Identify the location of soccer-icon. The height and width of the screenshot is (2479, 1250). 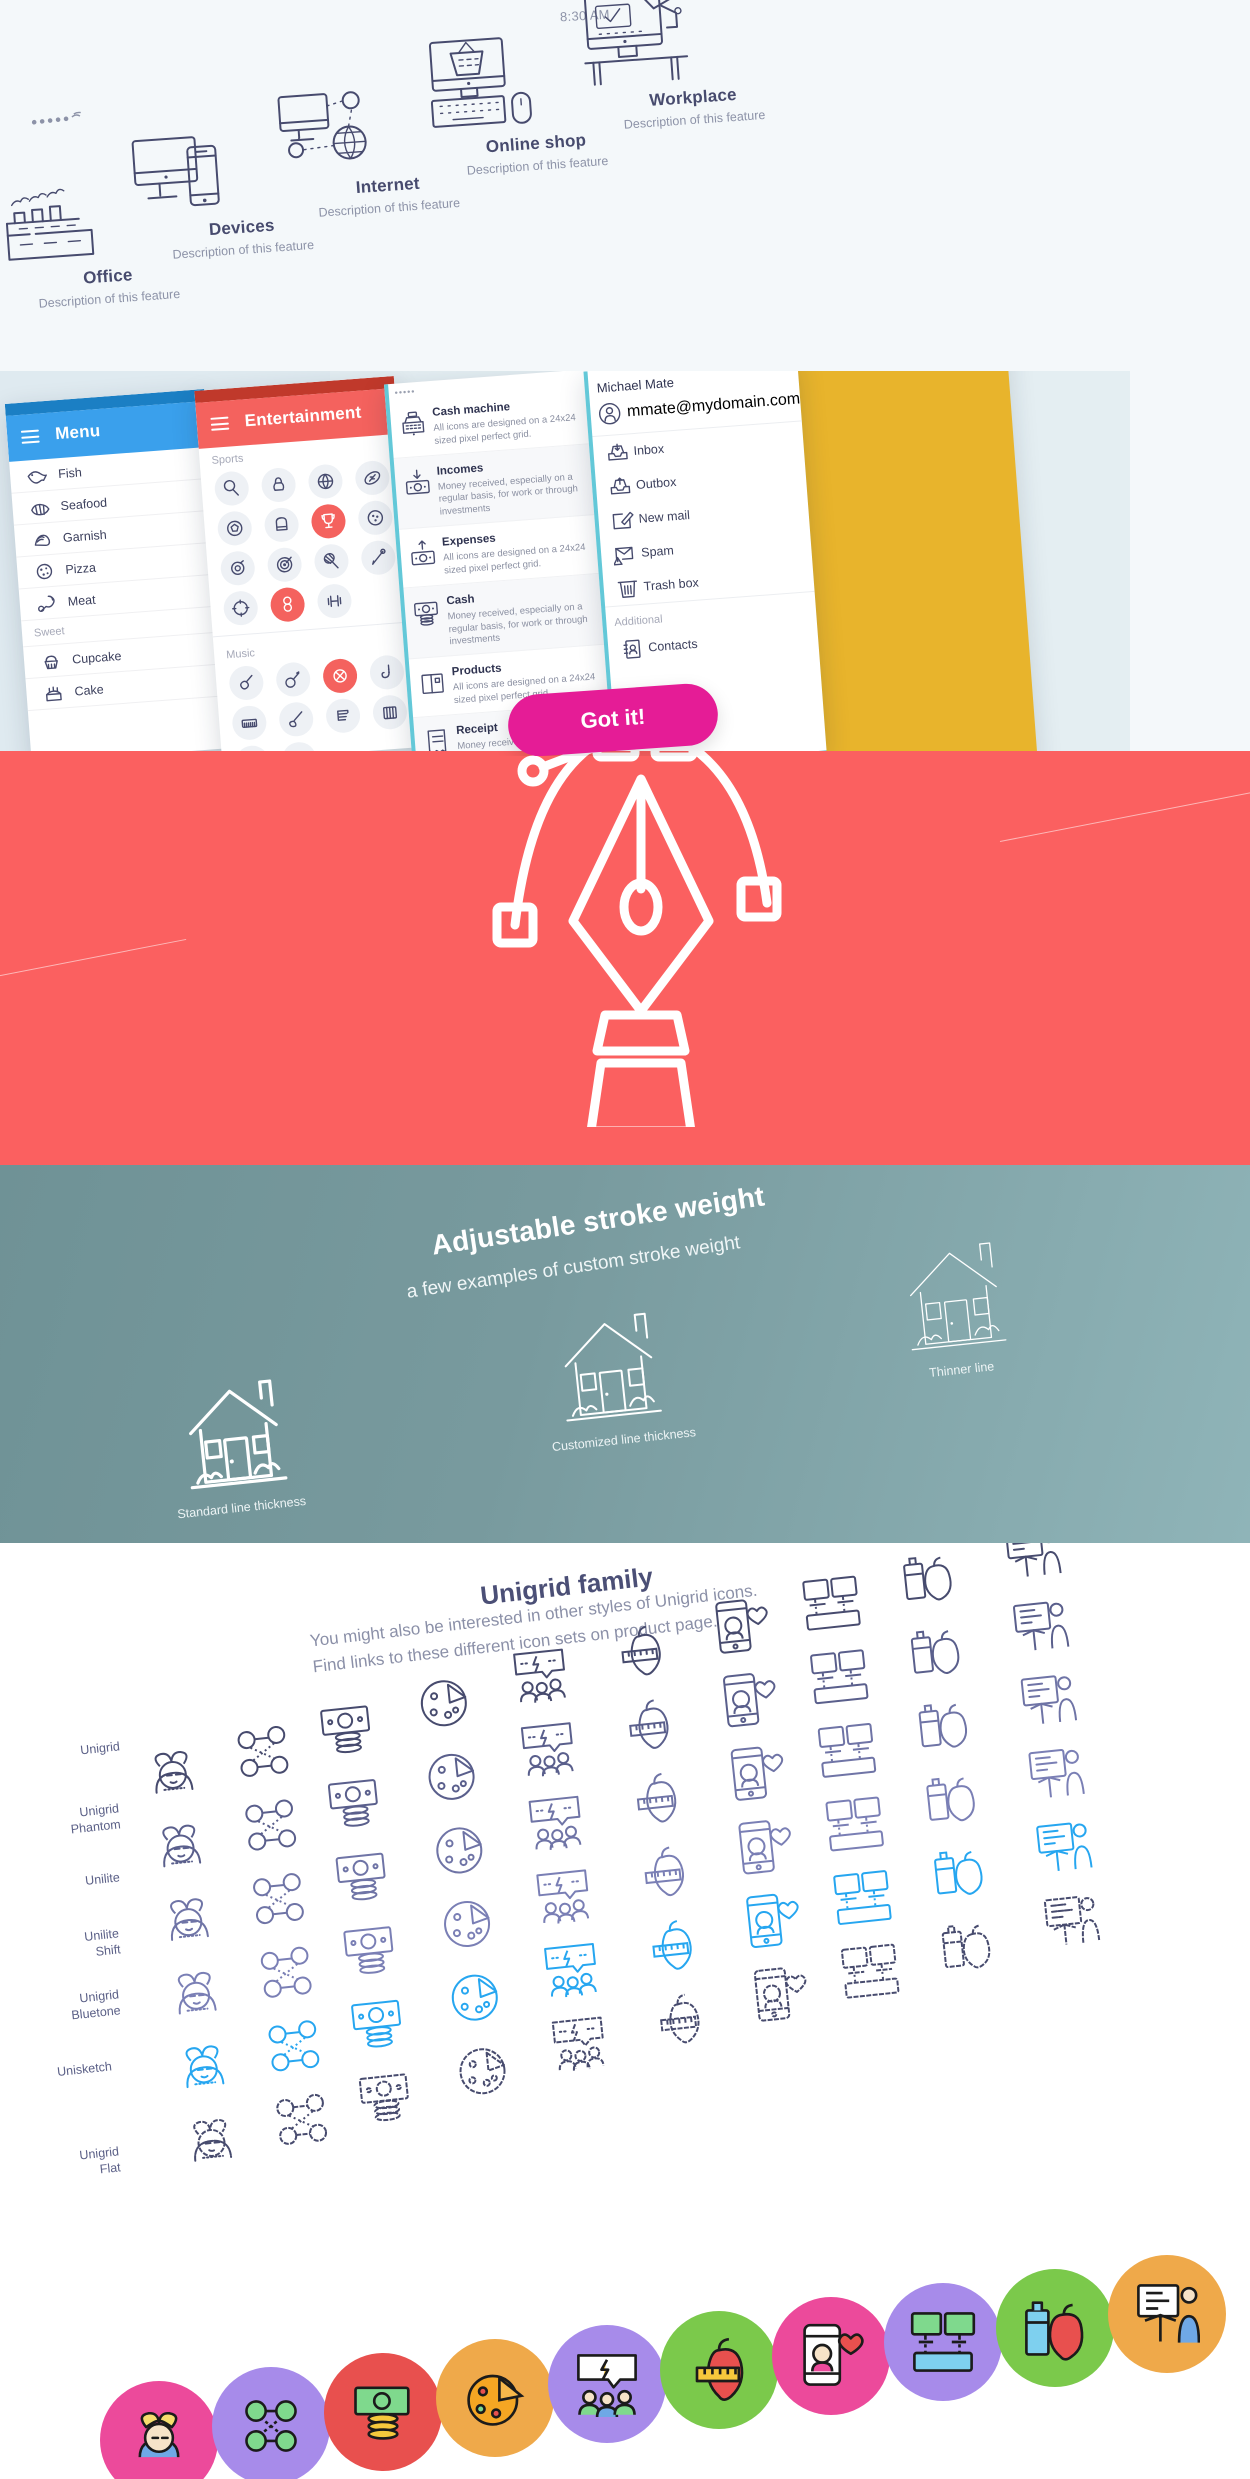
(234, 528).